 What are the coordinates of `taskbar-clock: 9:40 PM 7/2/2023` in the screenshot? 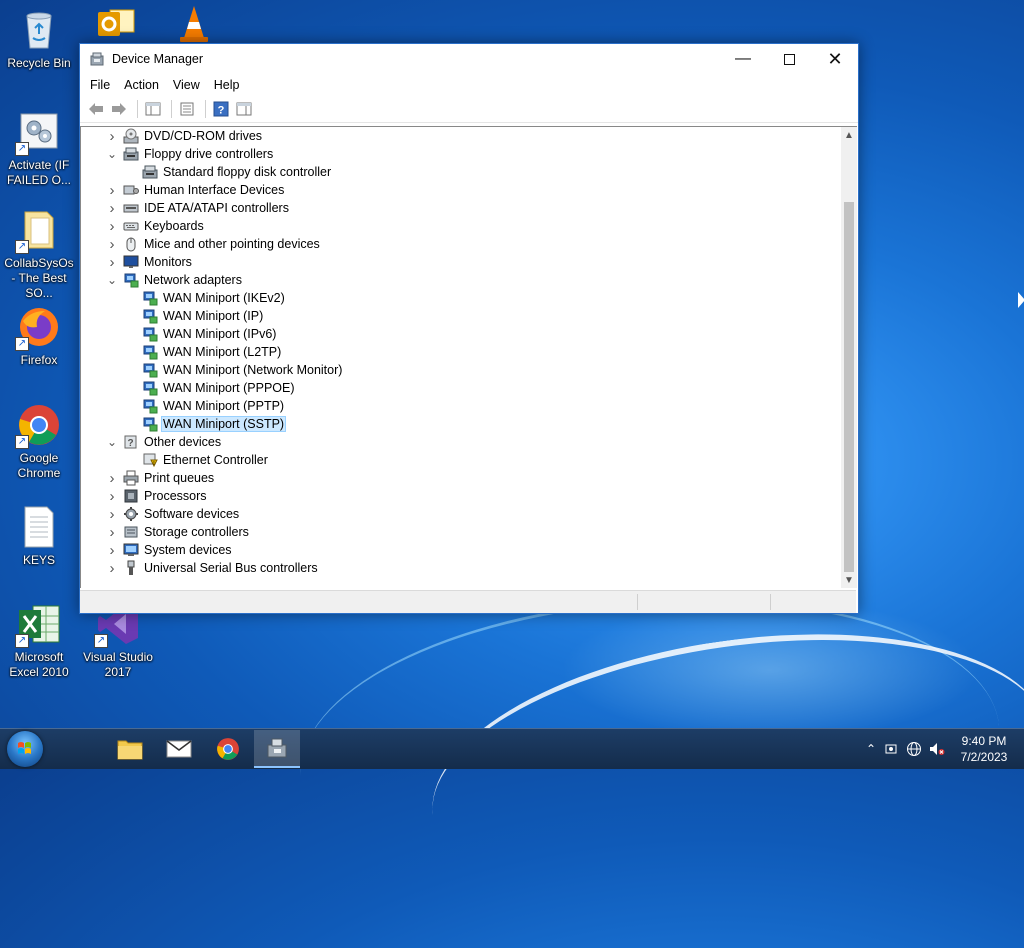 It's located at (984, 749).